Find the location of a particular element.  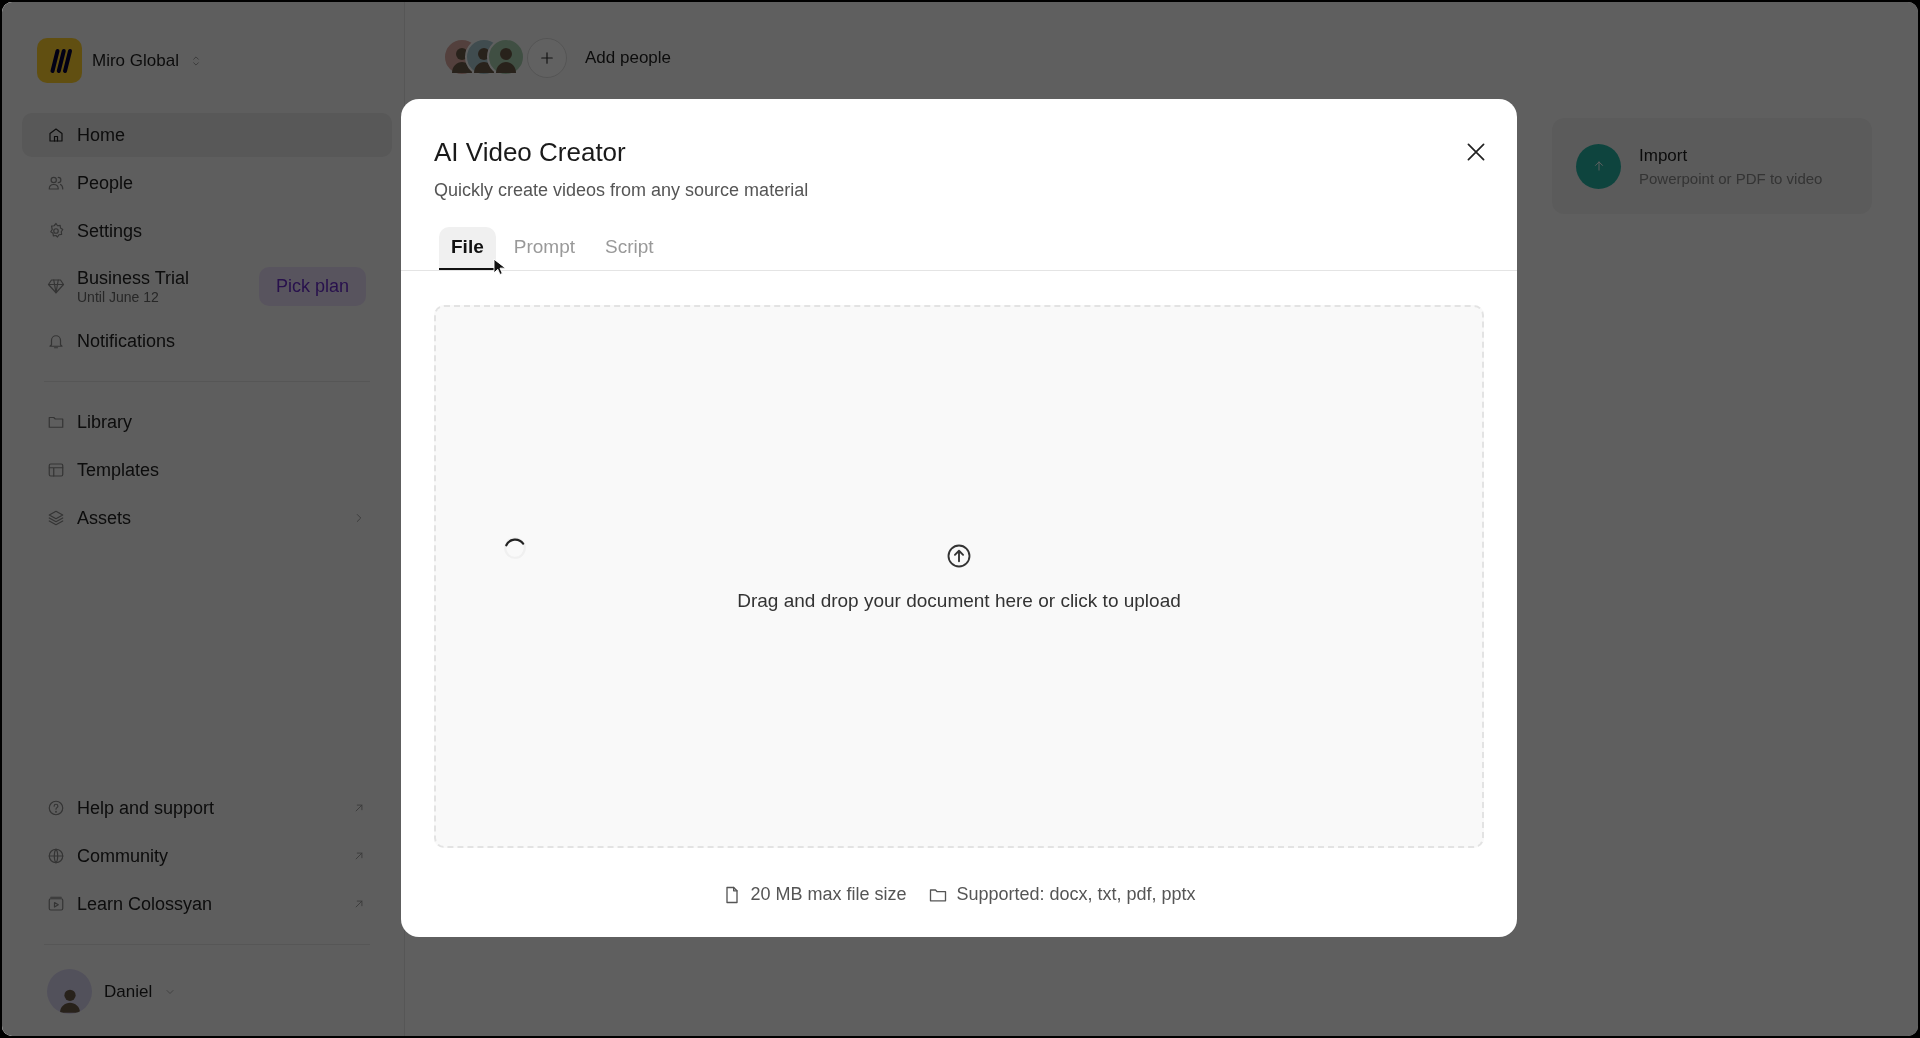

info-text: 20 MB max file size is located at coordinates (828, 894).